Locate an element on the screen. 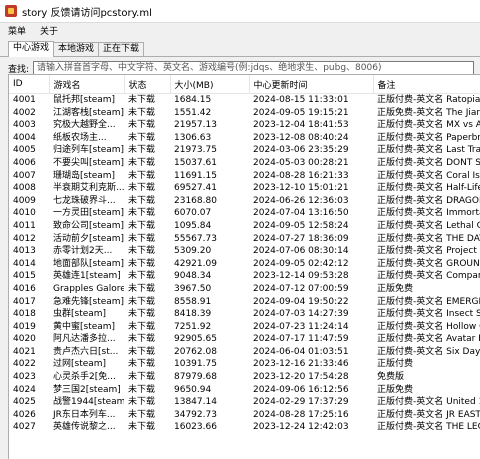 The height and width of the screenshot is (459, 480). app-icon is located at coordinates (11, 11).